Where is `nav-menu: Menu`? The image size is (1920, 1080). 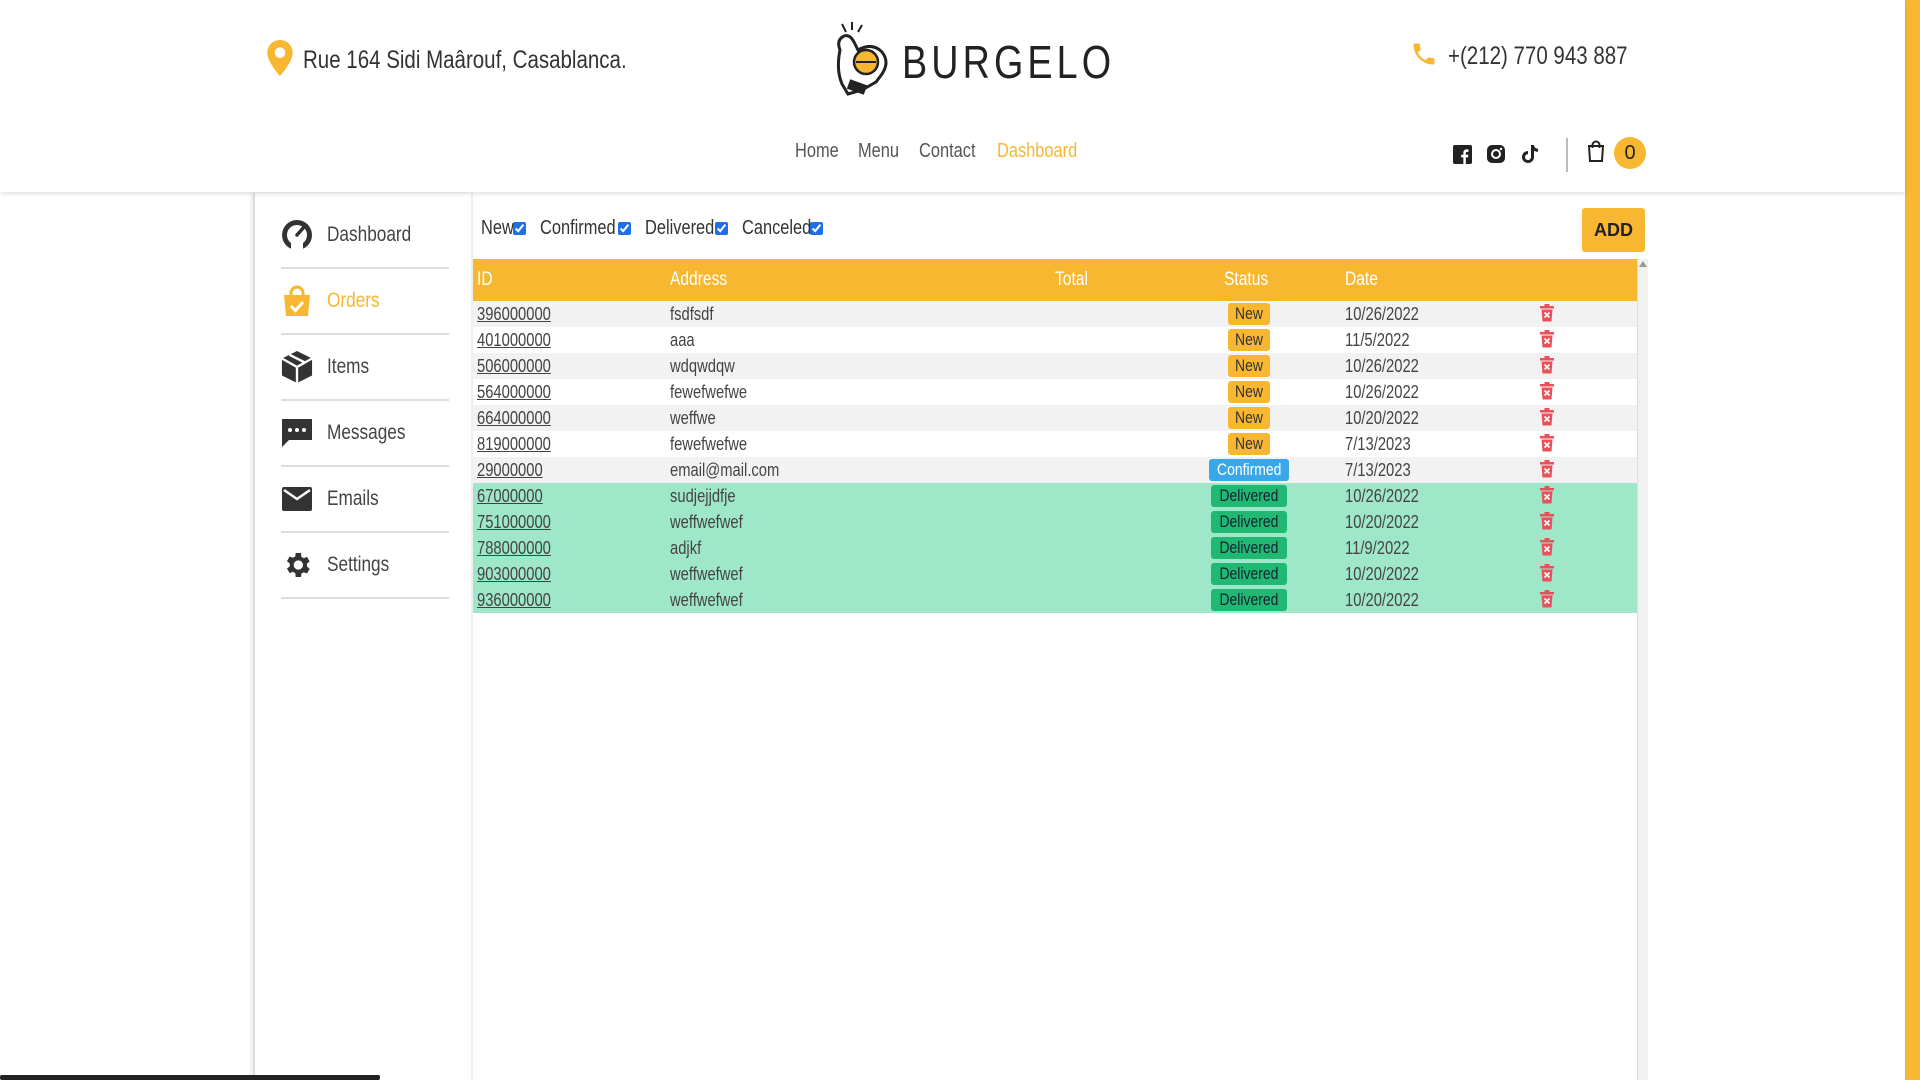 nav-menu: Menu is located at coordinates (883, 151).